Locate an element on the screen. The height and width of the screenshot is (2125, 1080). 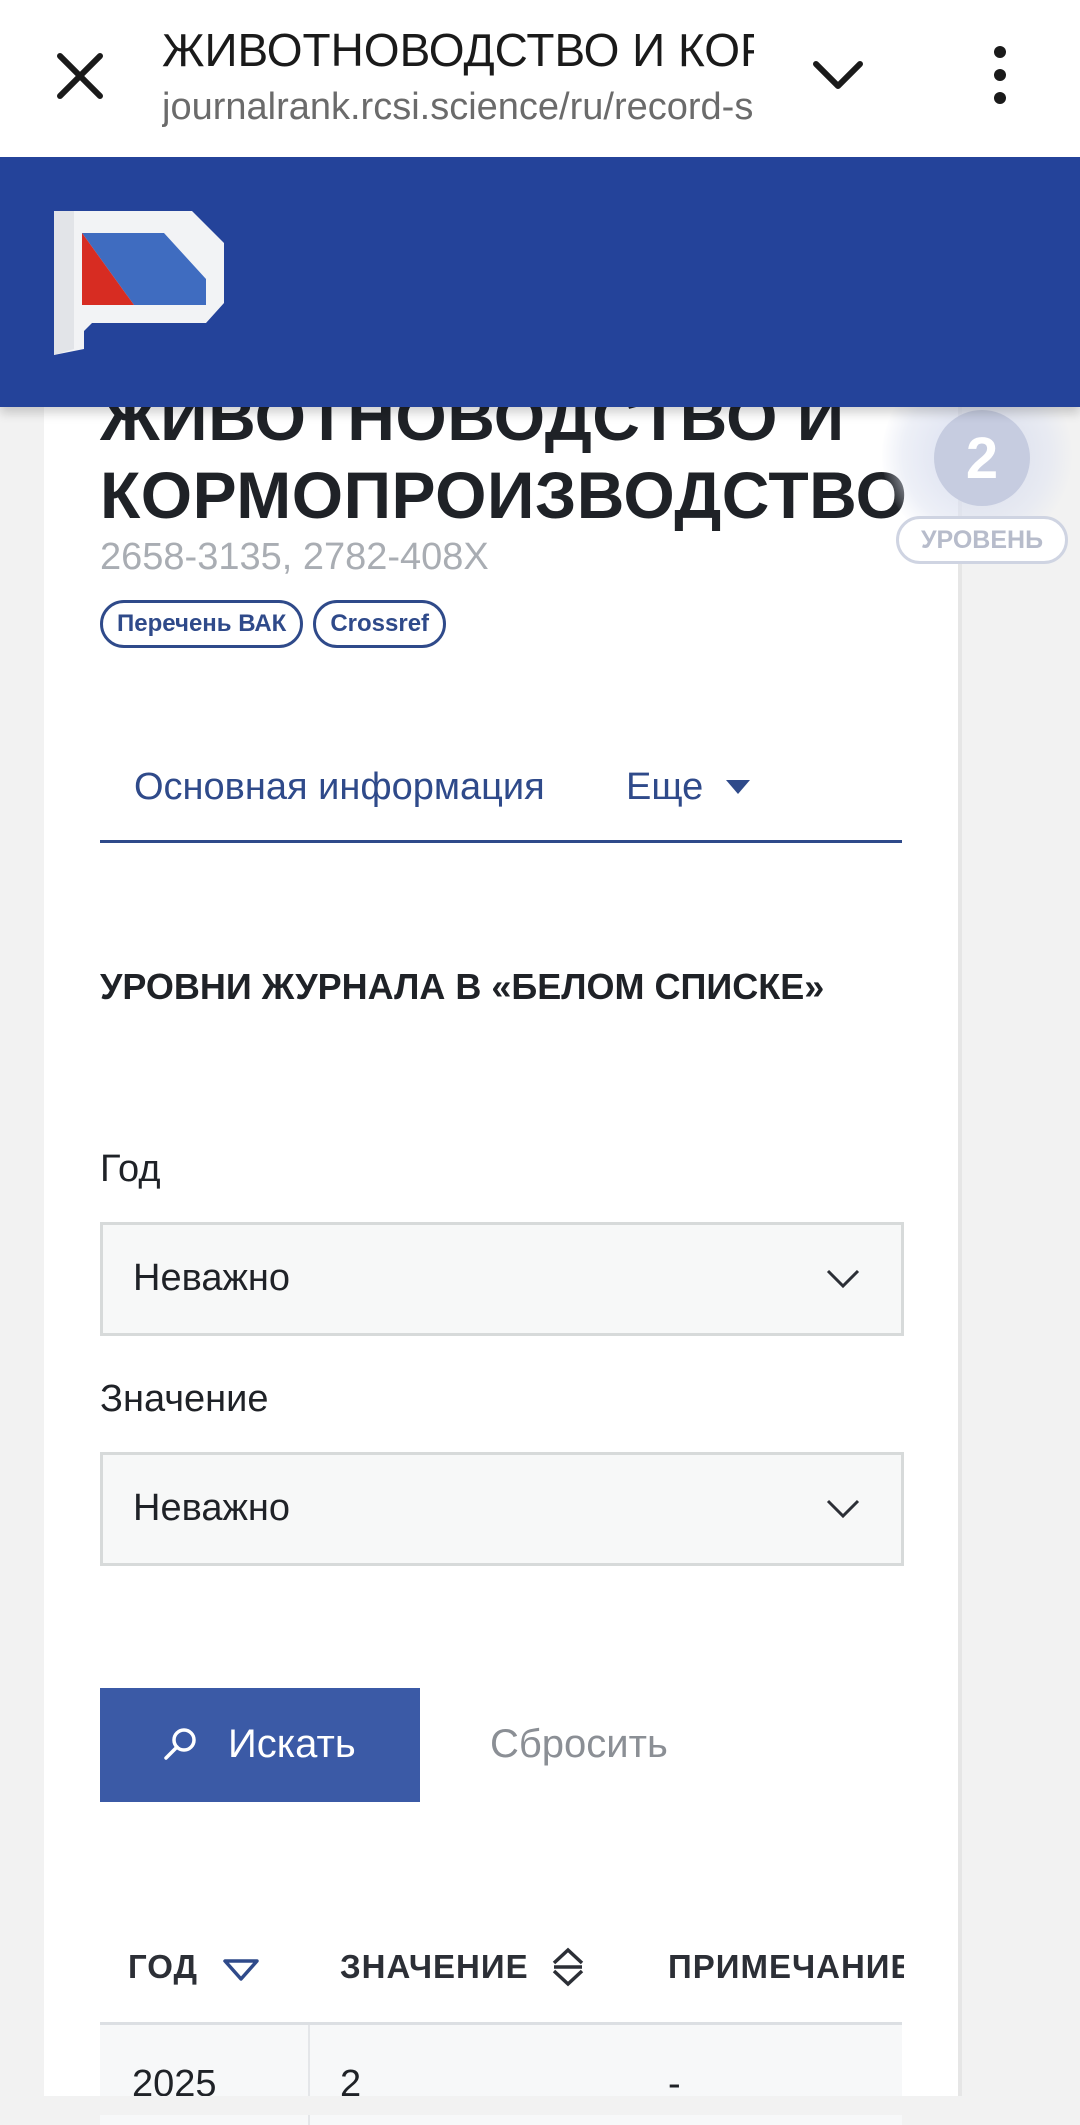
value-select-value: Неважно is located at coordinates (212, 1508).